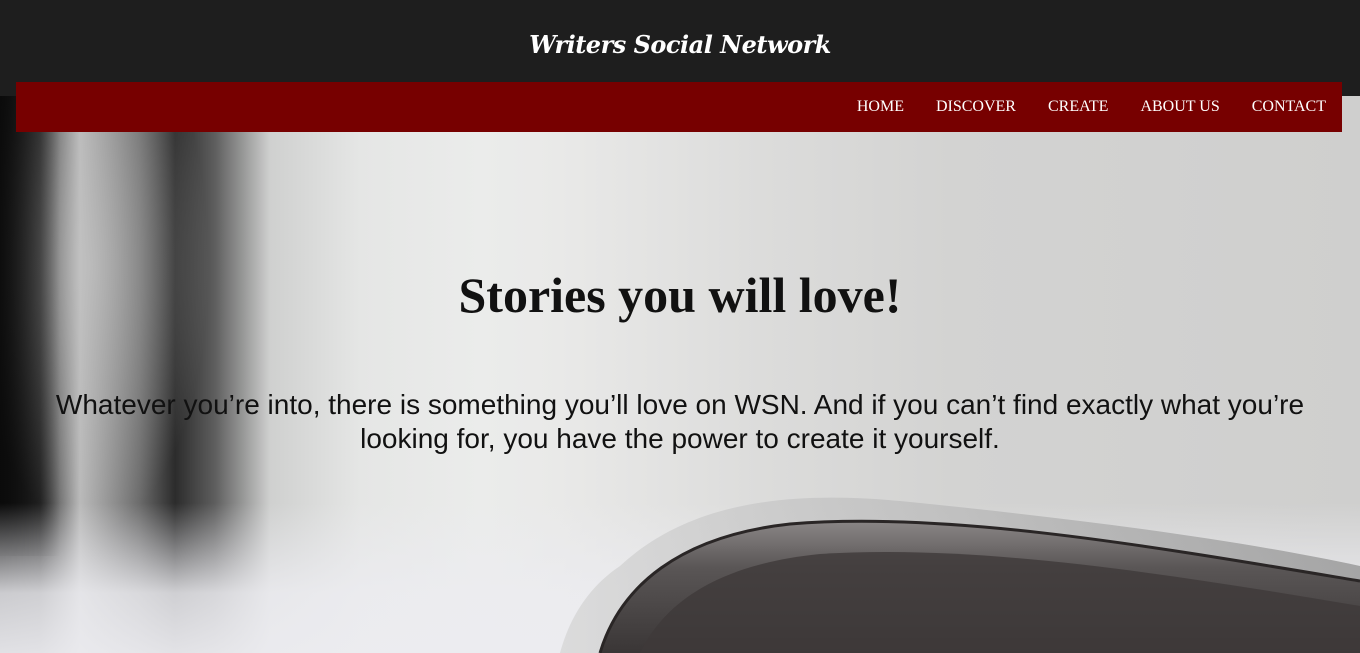 The width and height of the screenshot is (1360, 653). Describe the element at coordinates (880, 106) in the screenshot. I see `nav-link-home: HOME` at that location.